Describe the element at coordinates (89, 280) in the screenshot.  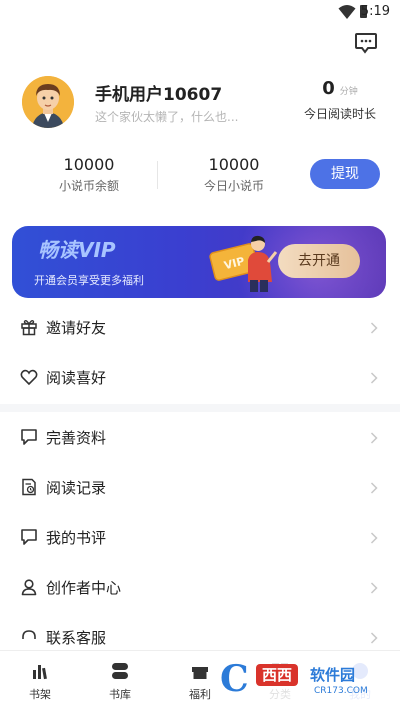
I see `vip-subtitle: 开通会员享受更多福利` at that location.